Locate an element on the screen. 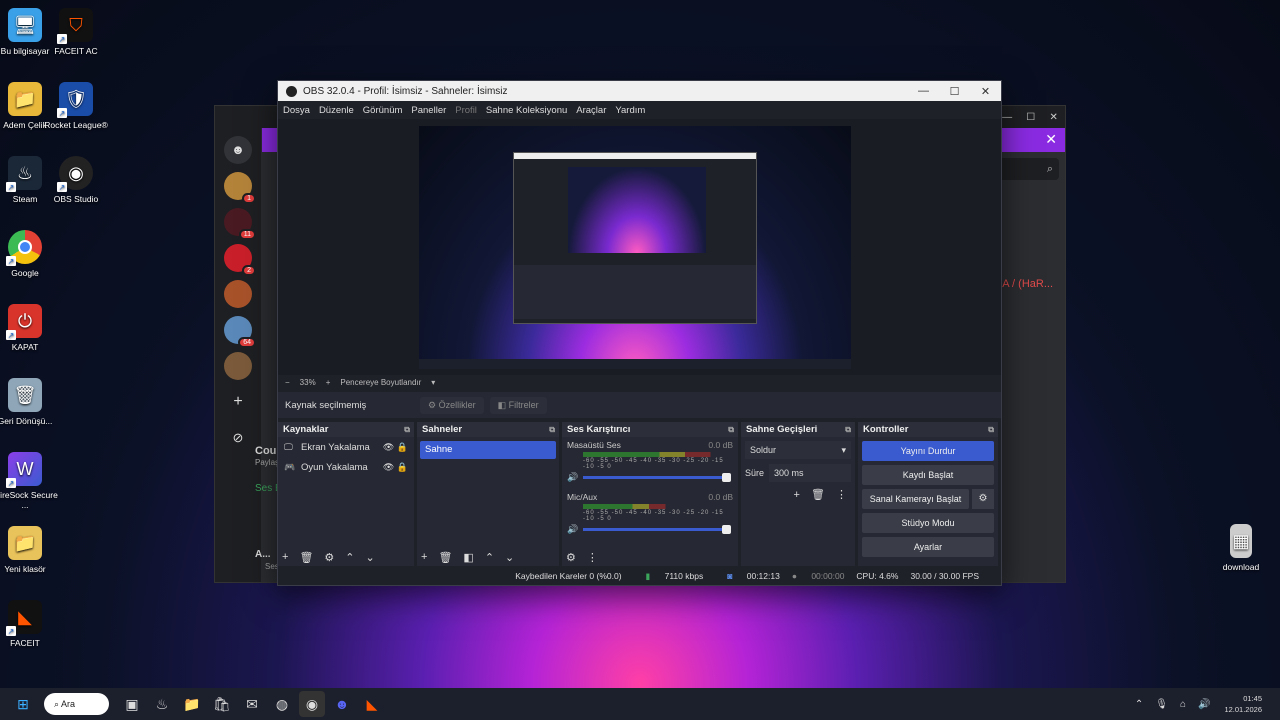  scene-item: Sahne is located at coordinates (488, 450).